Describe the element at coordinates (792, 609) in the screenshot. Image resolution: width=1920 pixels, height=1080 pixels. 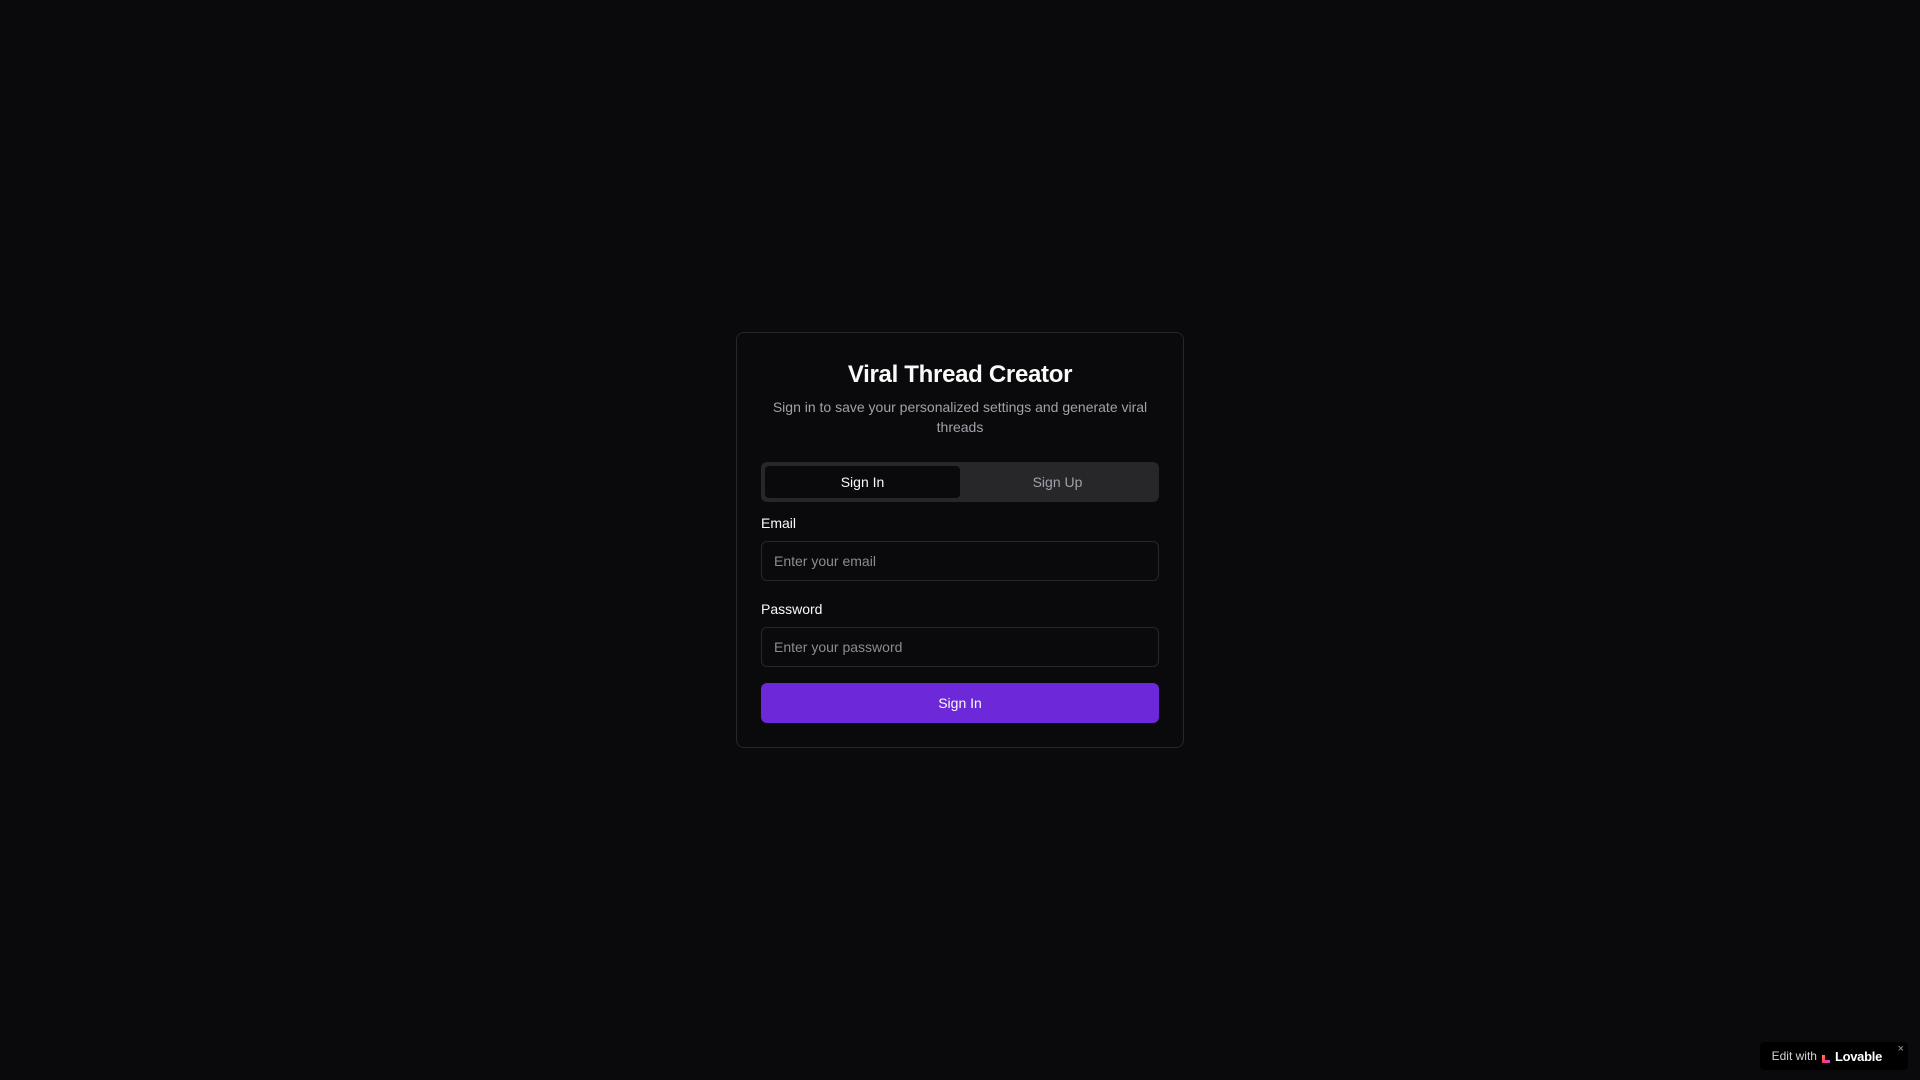
I see `password-label: Password` at that location.